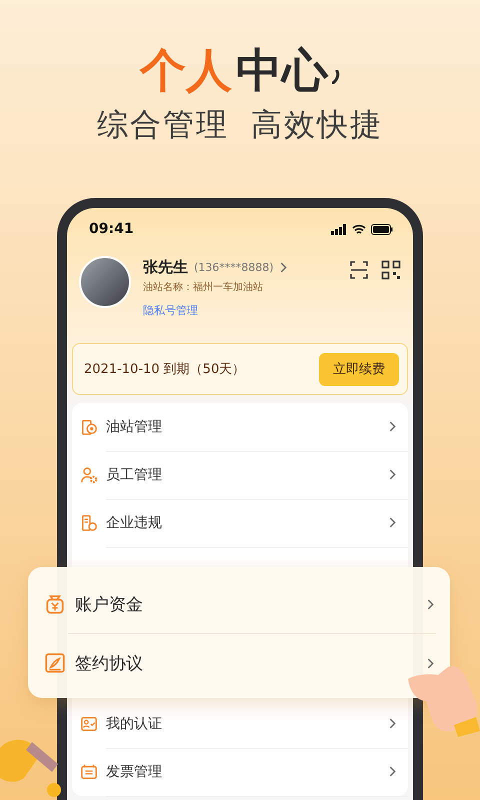 The image size is (480, 800). Describe the element at coordinates (134, 427) in the screenshot. I see `menu-label: 油站管理` at that location.